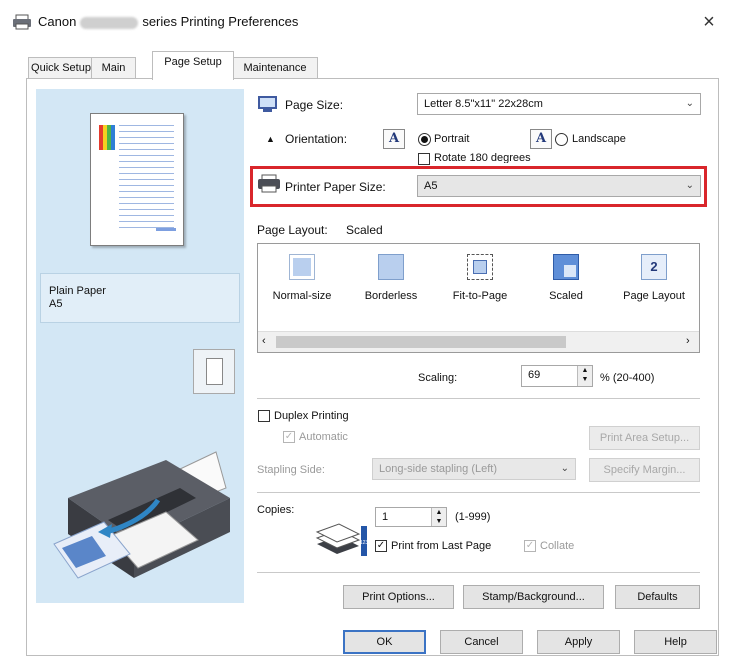 The width and height of the screenshot is (731, 670). What do you see at coordinates (275, 68) in the screenshot?
I see `tab-maintenance: Maintenance` at bounding box center [275, 68].